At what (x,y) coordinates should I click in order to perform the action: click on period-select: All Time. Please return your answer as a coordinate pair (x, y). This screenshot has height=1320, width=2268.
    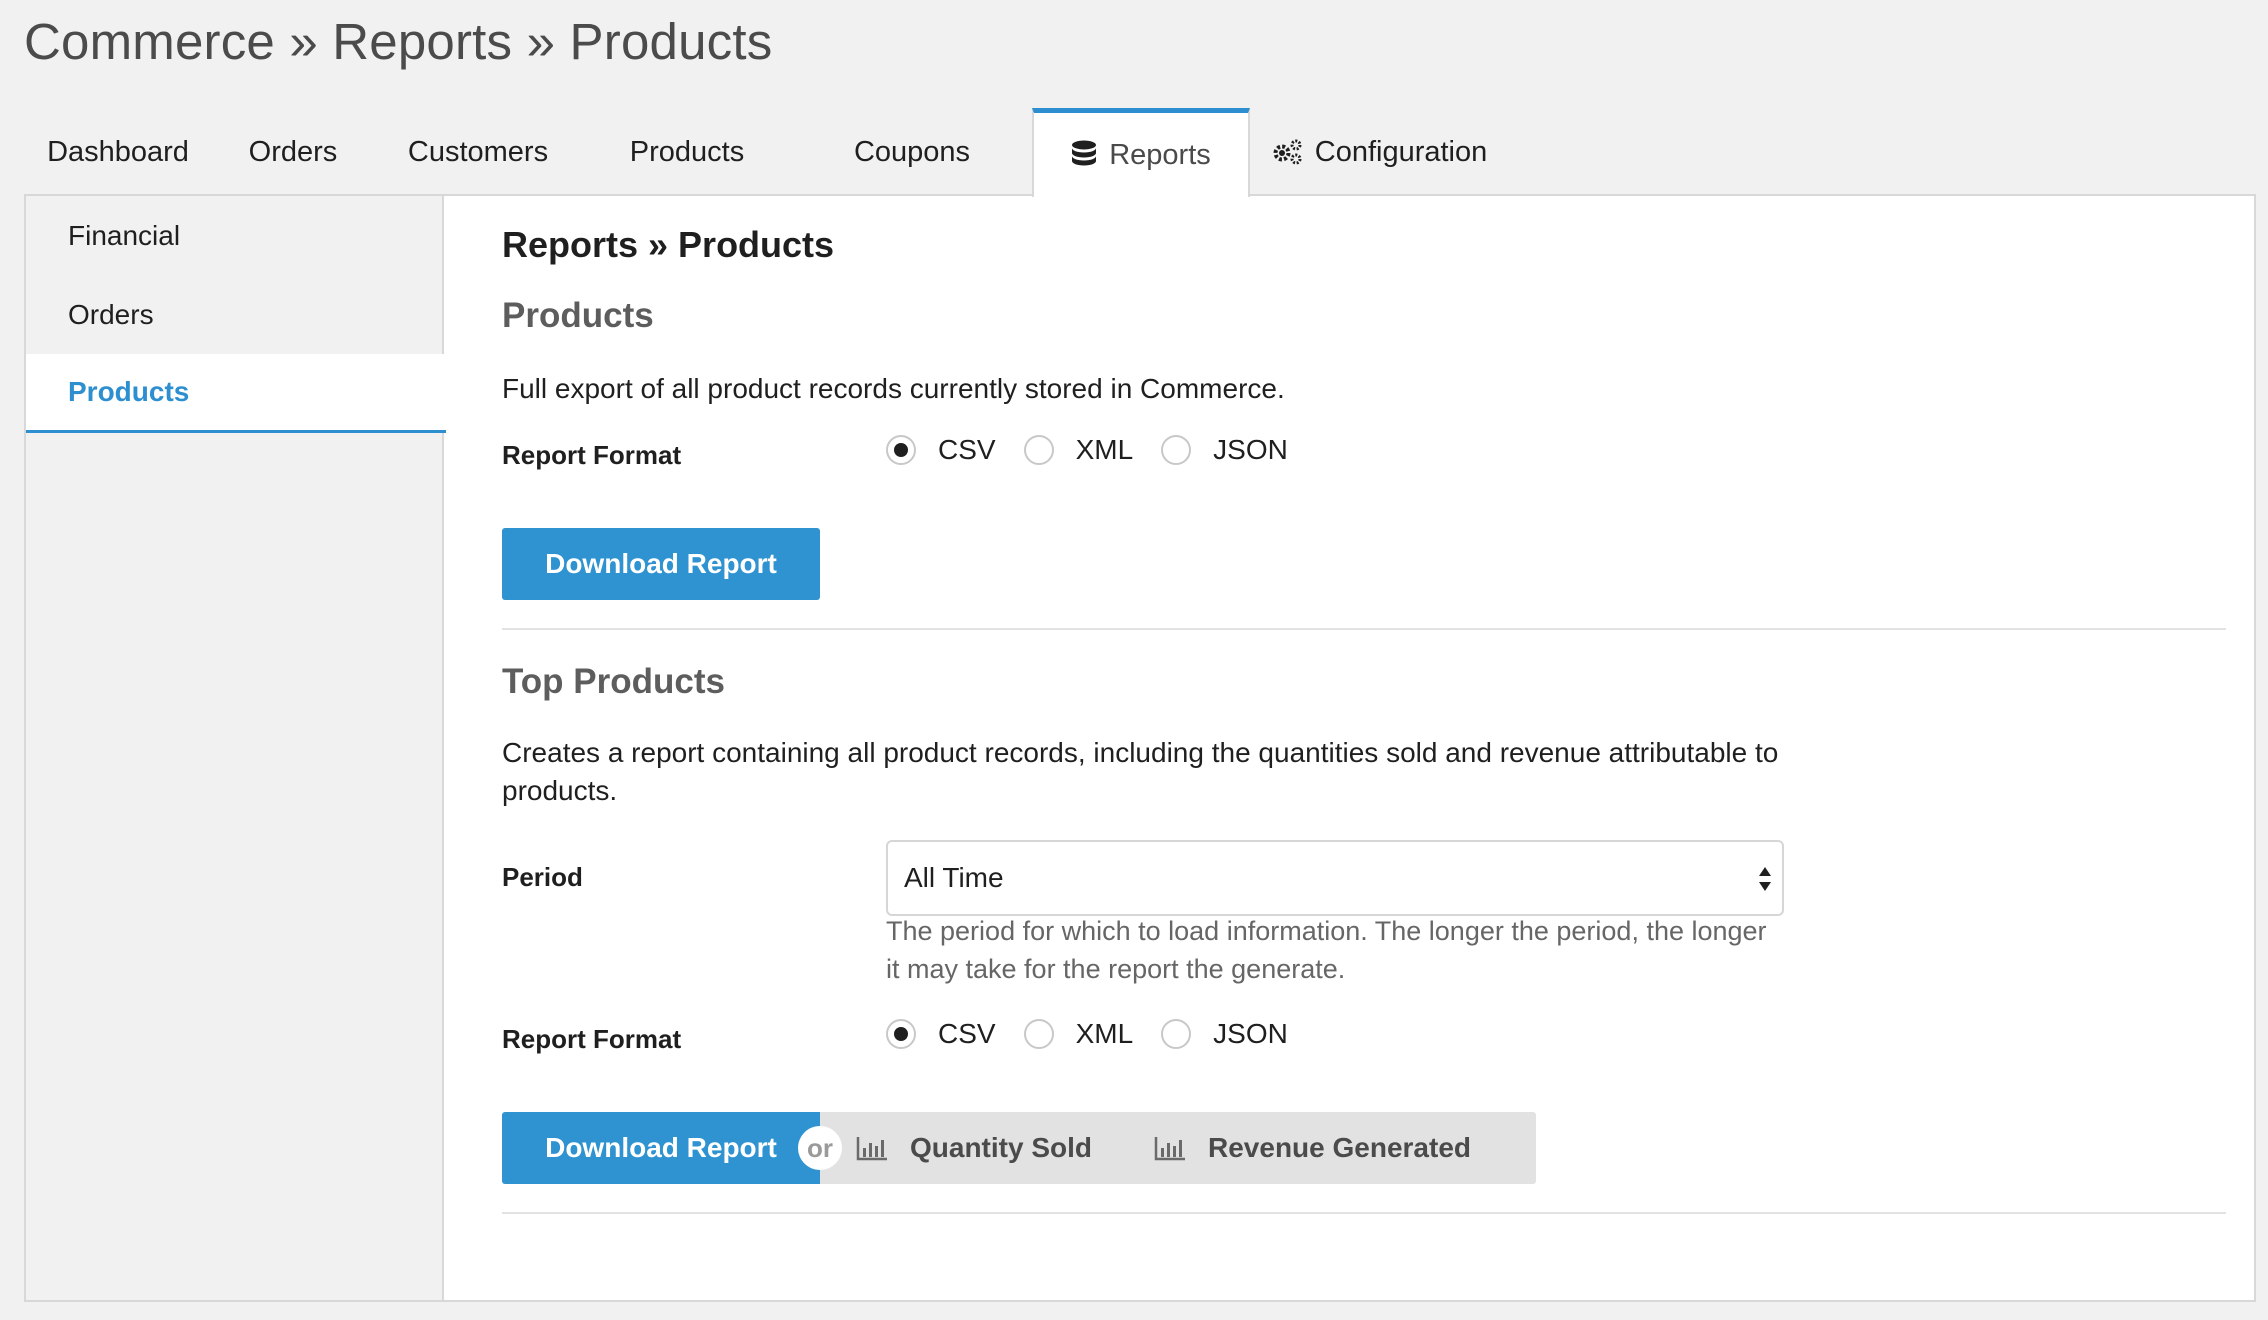
    Looking at the image, I should click on (1335, 878).